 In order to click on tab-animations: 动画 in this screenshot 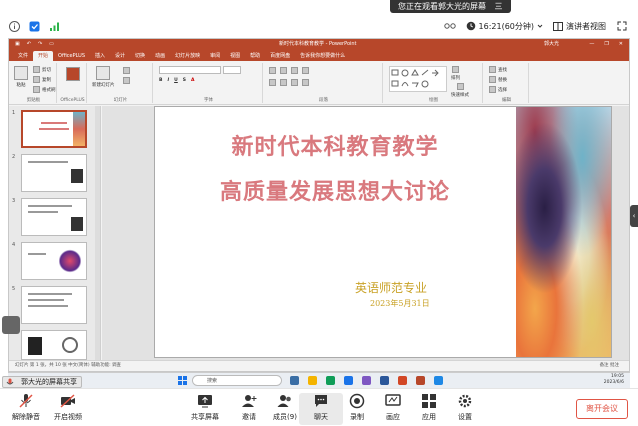, I will do `click(160, 56)`.